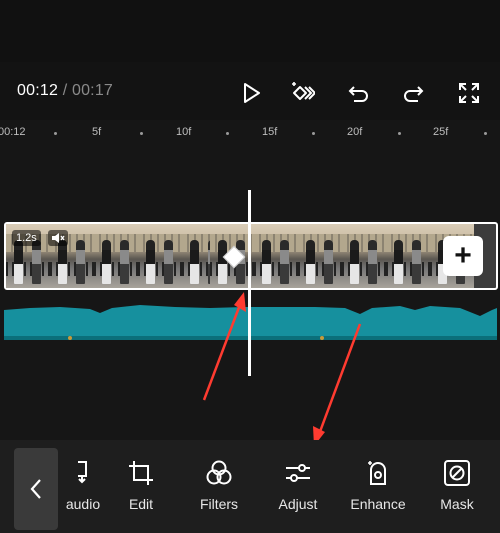  I want to click on ruler-label: 10f, so click(184, 132).